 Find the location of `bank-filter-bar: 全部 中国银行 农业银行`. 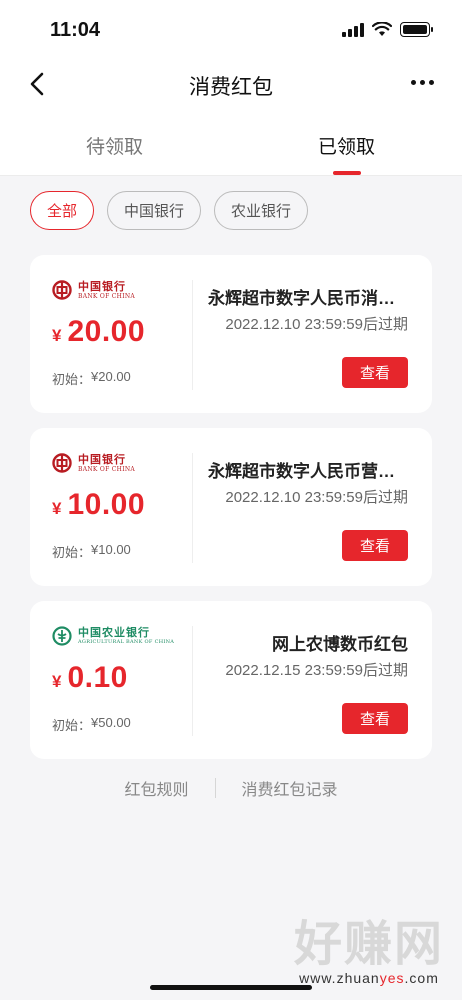

bank-filter-bar: 全部 中国银行 农业银行 is located at coordinates (169, 210).